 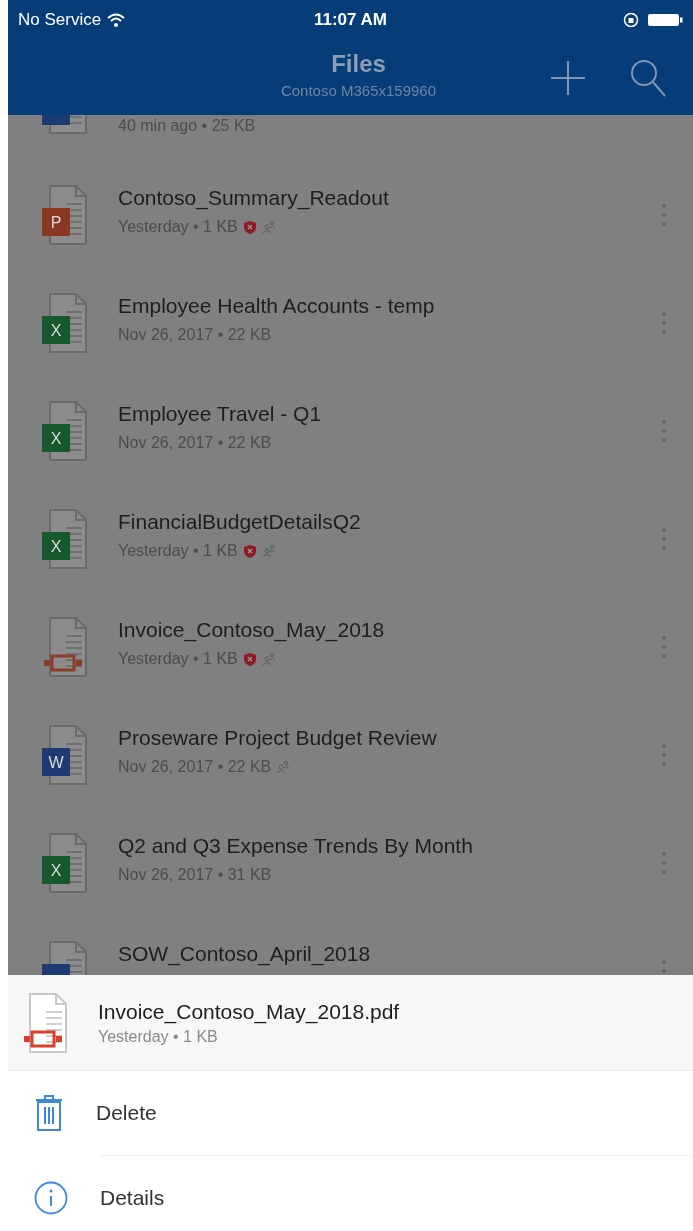 I want to click on file-meta: Yesterday • 1 KB, so click(x=158, y=1036).